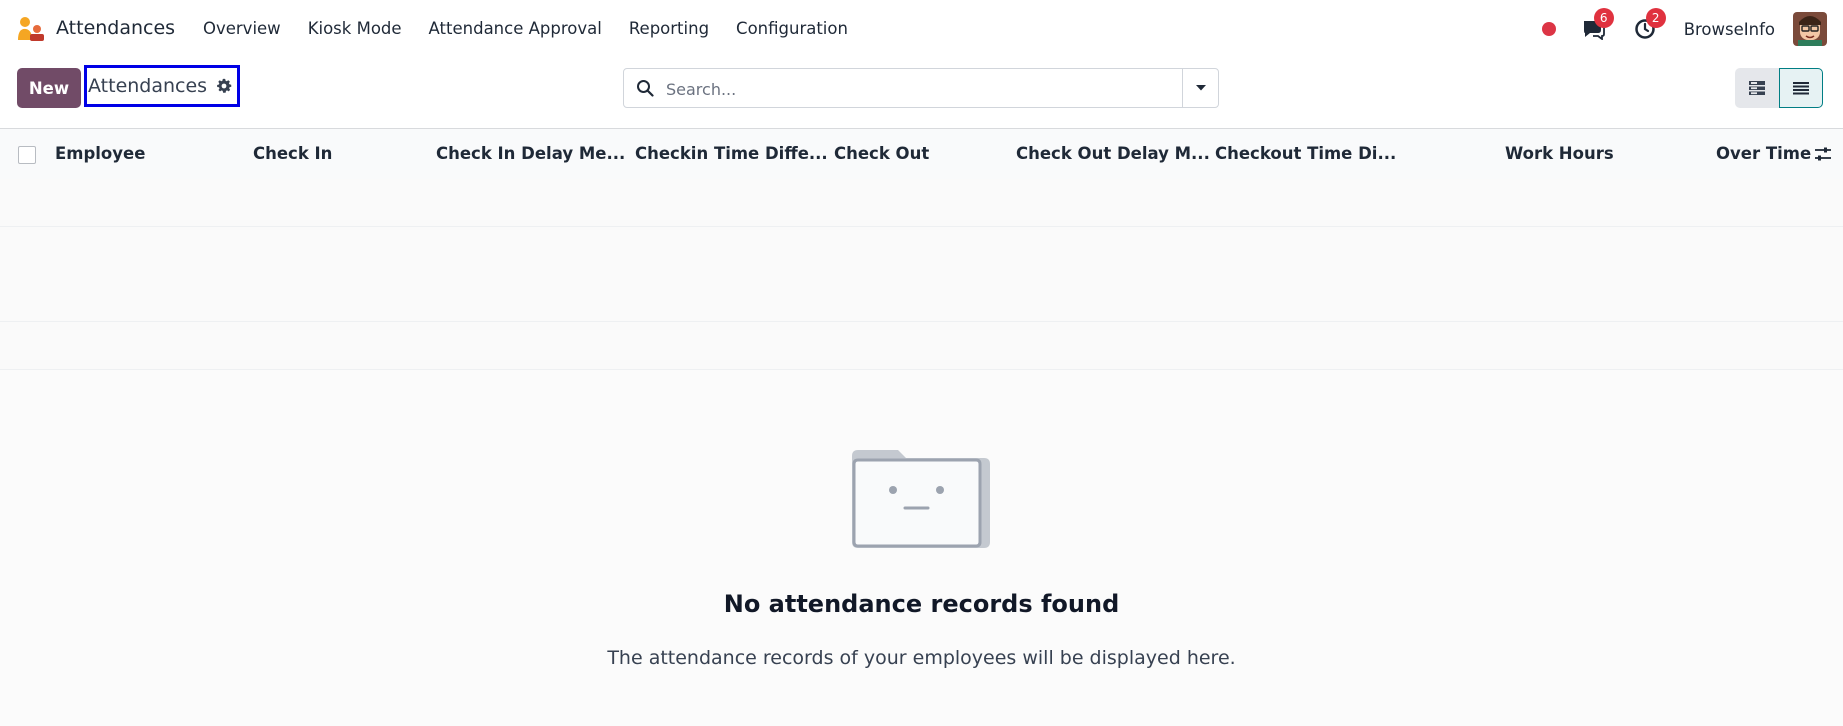 The height and width of the screenshot is (726, 1843). What do you see at coordinates (355, 28) in the screenshot?
I see `menu-kiosk-mode: Kiosk Mode` at bounding box center [355, 28].